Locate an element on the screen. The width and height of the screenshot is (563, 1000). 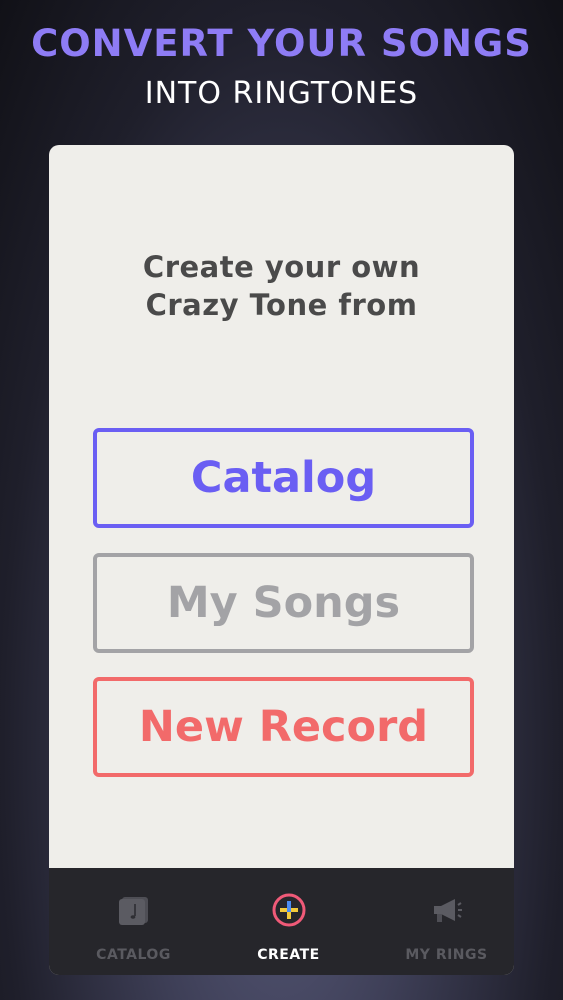
tab-create: CREATE is located at coordinates (288, 921).